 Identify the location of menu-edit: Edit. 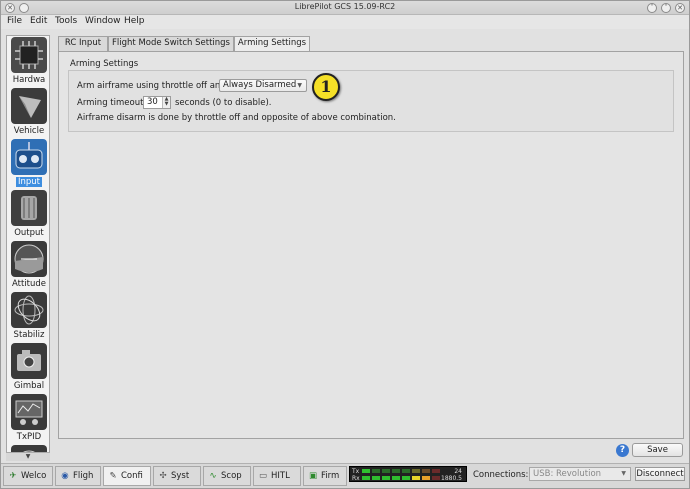
(38, 21).